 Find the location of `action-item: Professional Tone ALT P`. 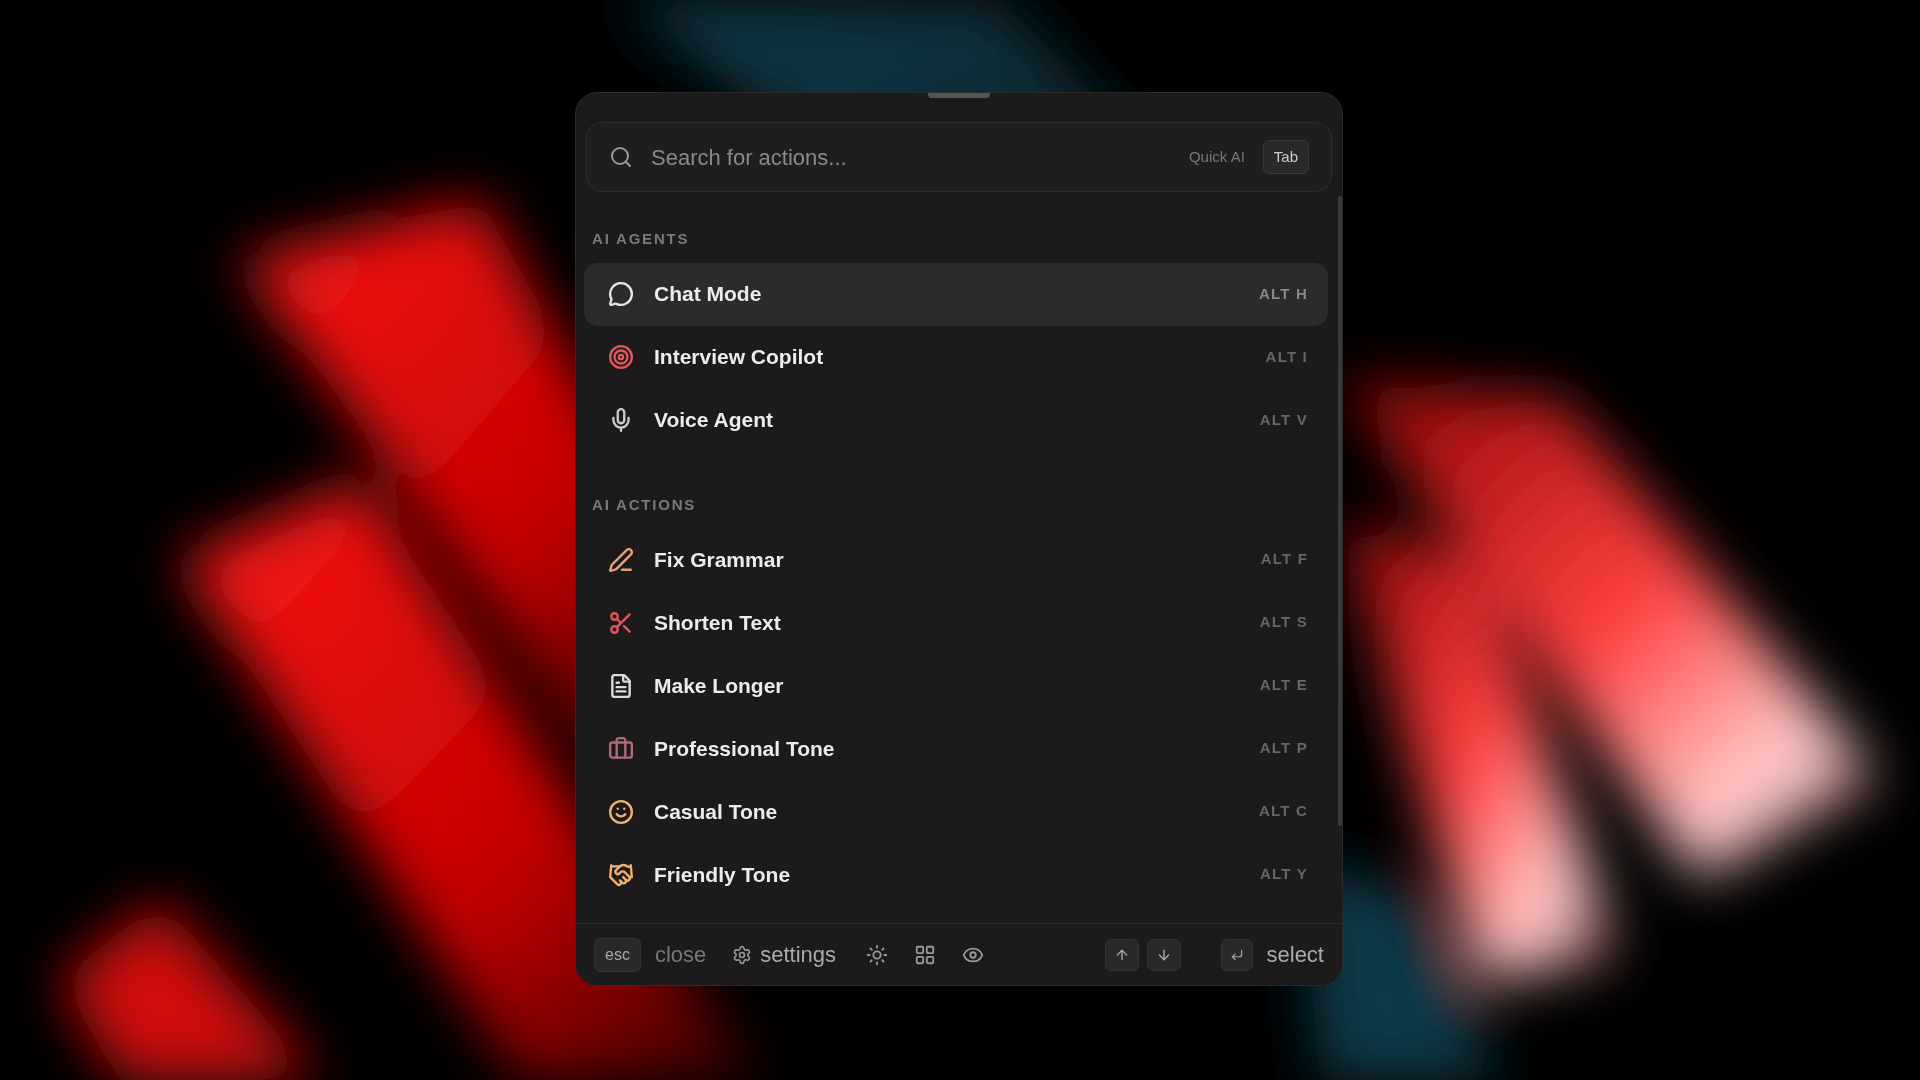

action-item: Professional Tone ALT P is located at coordinates (956, 748).